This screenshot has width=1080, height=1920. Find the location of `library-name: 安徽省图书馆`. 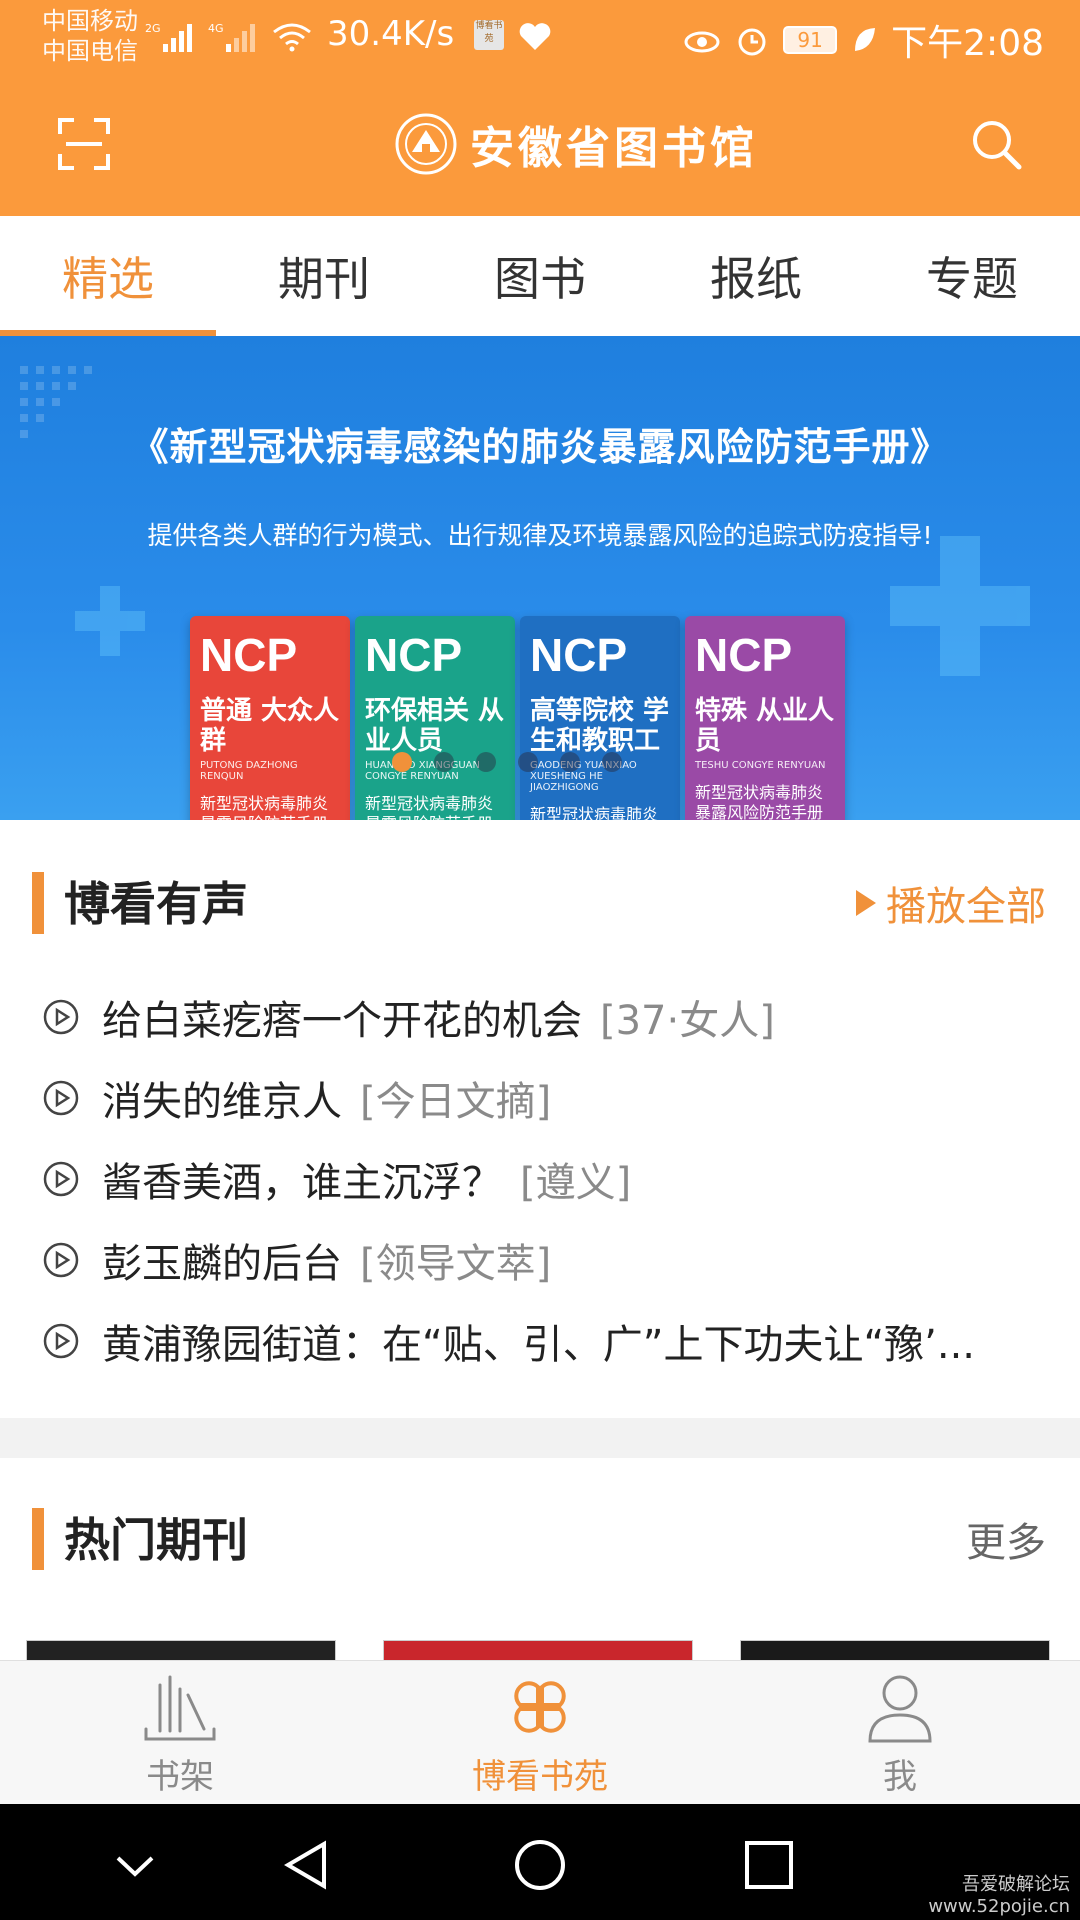

library-name: 安徽省图书馆 is located at coordinates (614, 148).